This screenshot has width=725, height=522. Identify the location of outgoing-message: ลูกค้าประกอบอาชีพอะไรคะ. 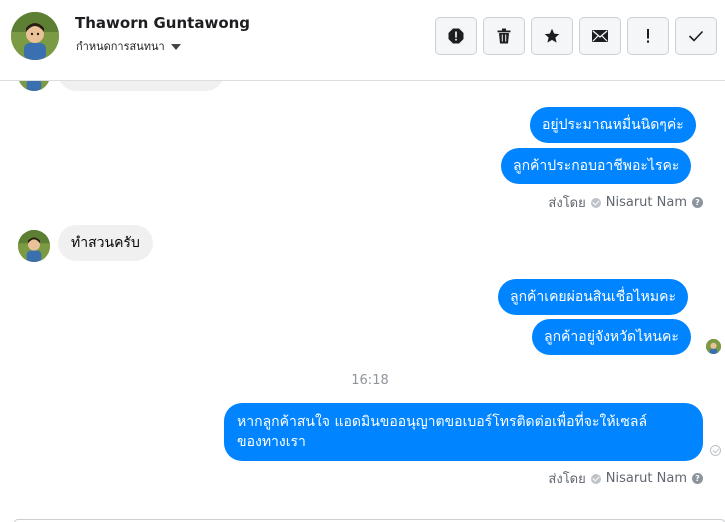
(596, 166).